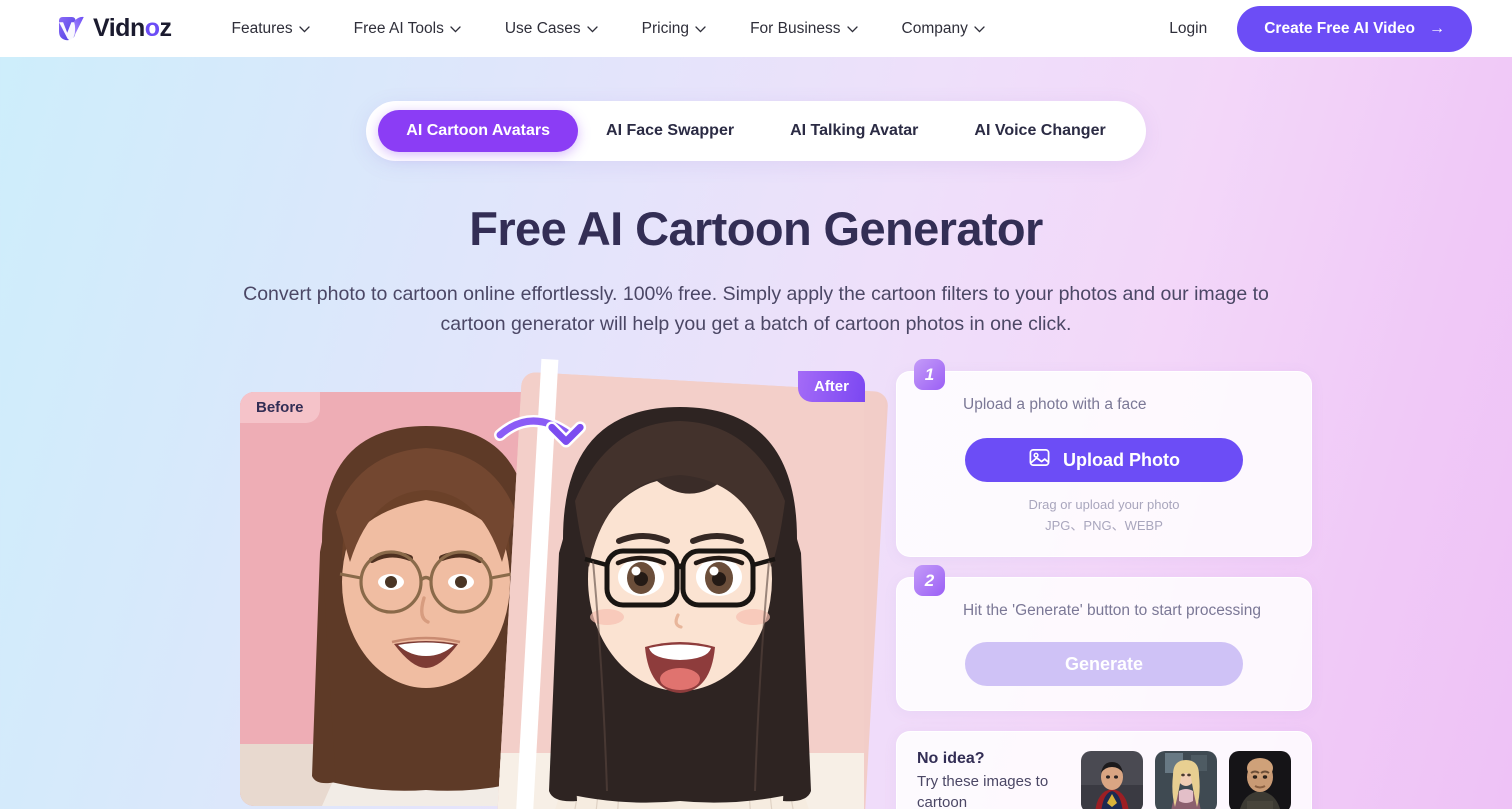 This screenshot has width=1512, height=809. I want to click on page-title: Free AI Cartoon Generator, so click(756, 228).